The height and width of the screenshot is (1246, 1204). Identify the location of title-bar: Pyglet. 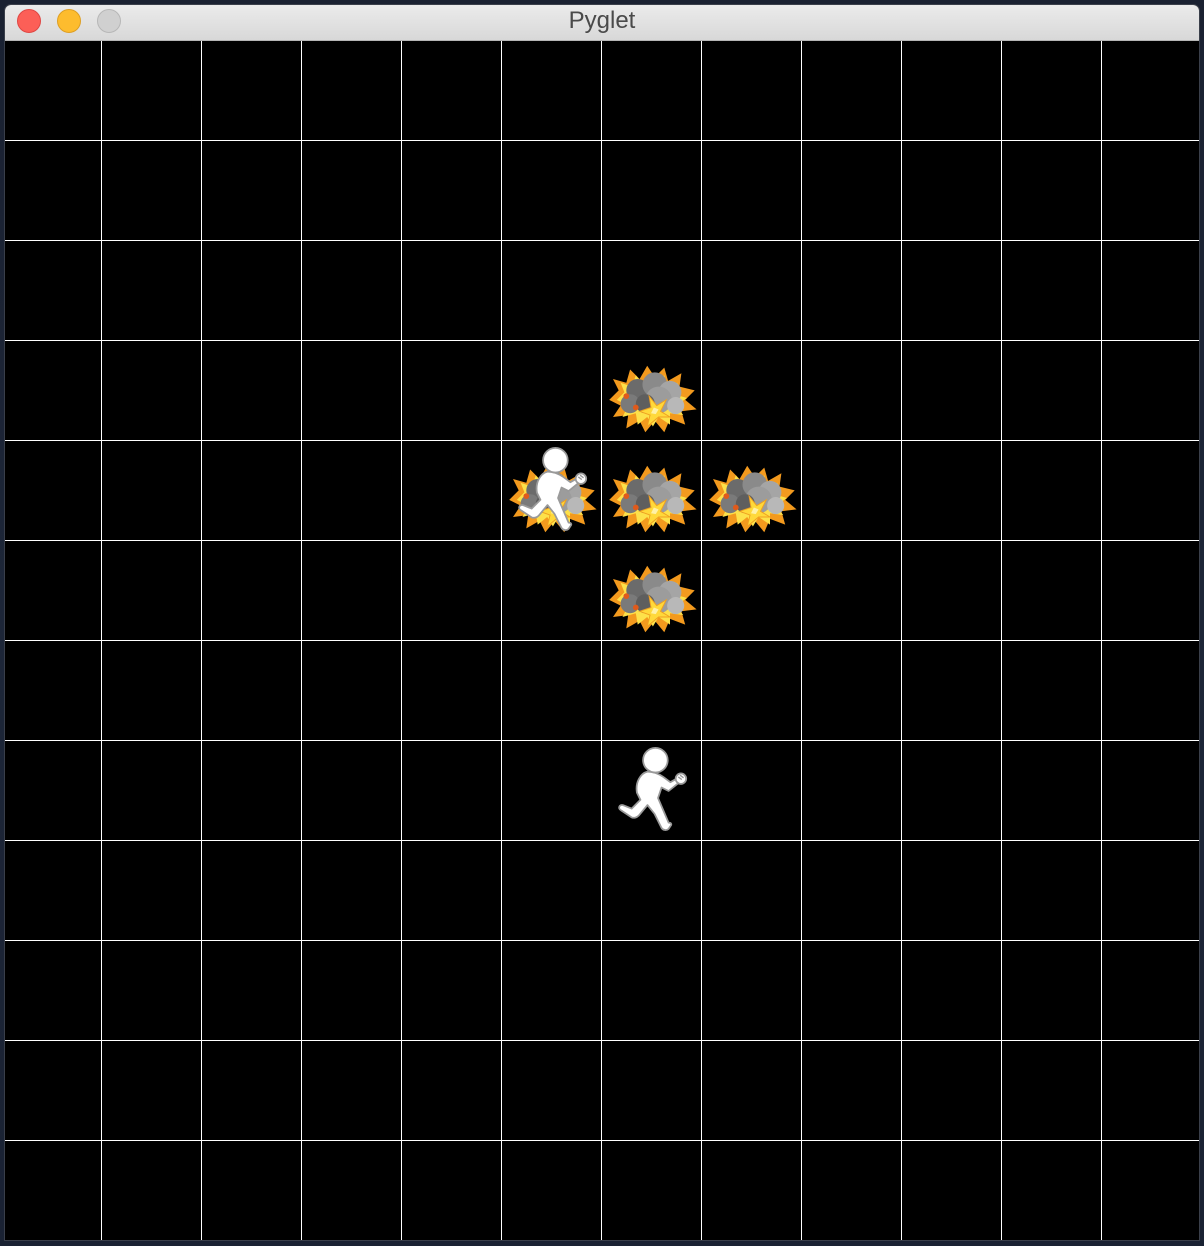
(602, 23).